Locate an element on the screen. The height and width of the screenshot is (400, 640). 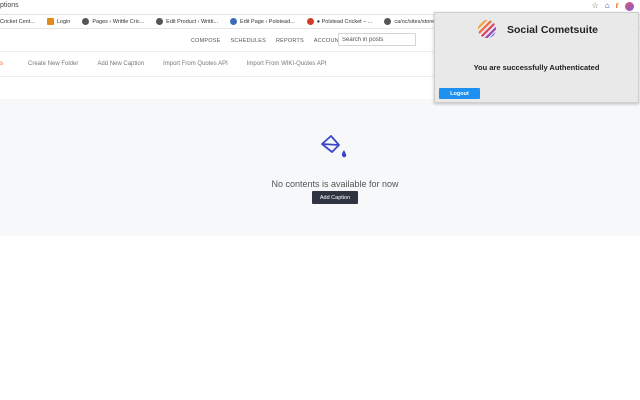
extension-flag-icon: ᴦ is located at coordinates (617, 6).